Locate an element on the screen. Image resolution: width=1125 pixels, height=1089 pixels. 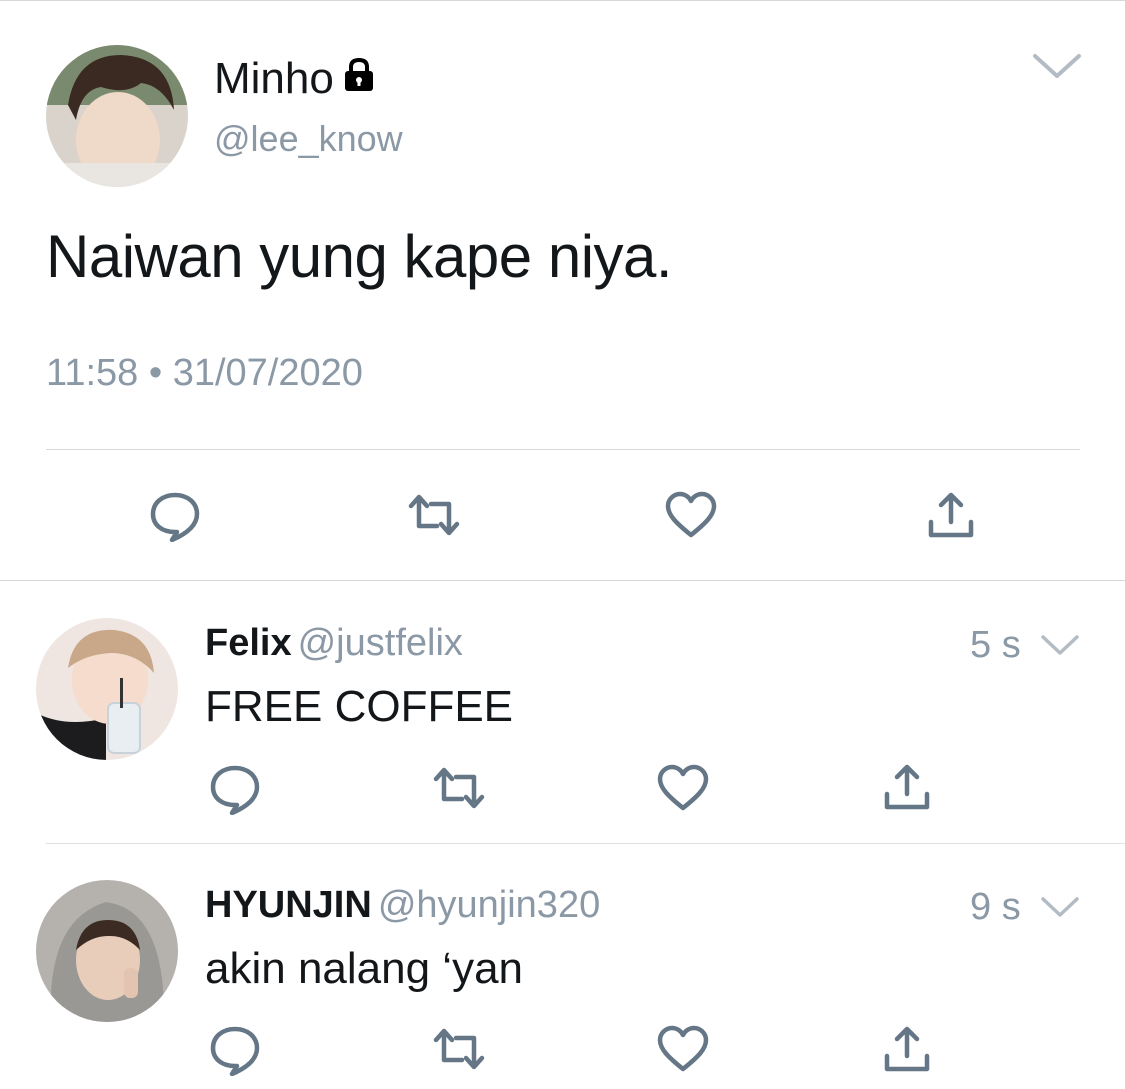
reply-timestamp: 9 s is located at coordinates (995, 907).